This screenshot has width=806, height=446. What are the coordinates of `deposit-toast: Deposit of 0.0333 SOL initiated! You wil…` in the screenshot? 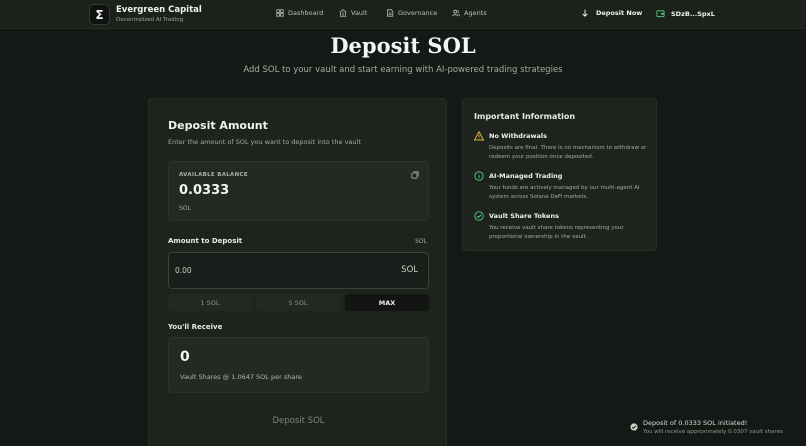 It's located at (715, 429).